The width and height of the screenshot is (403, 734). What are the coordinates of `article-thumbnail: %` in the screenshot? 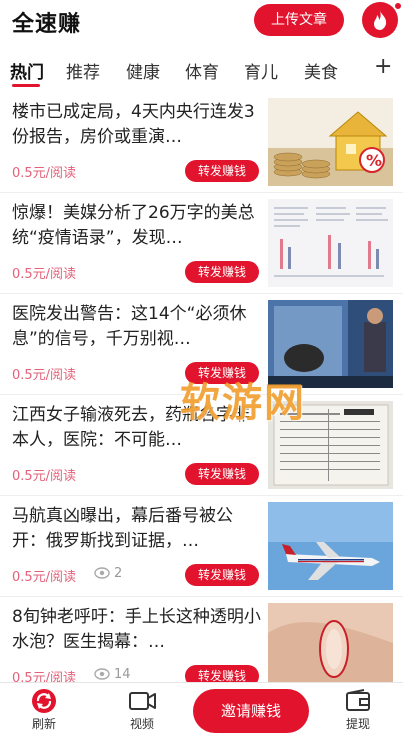 It's located at (330, 142).